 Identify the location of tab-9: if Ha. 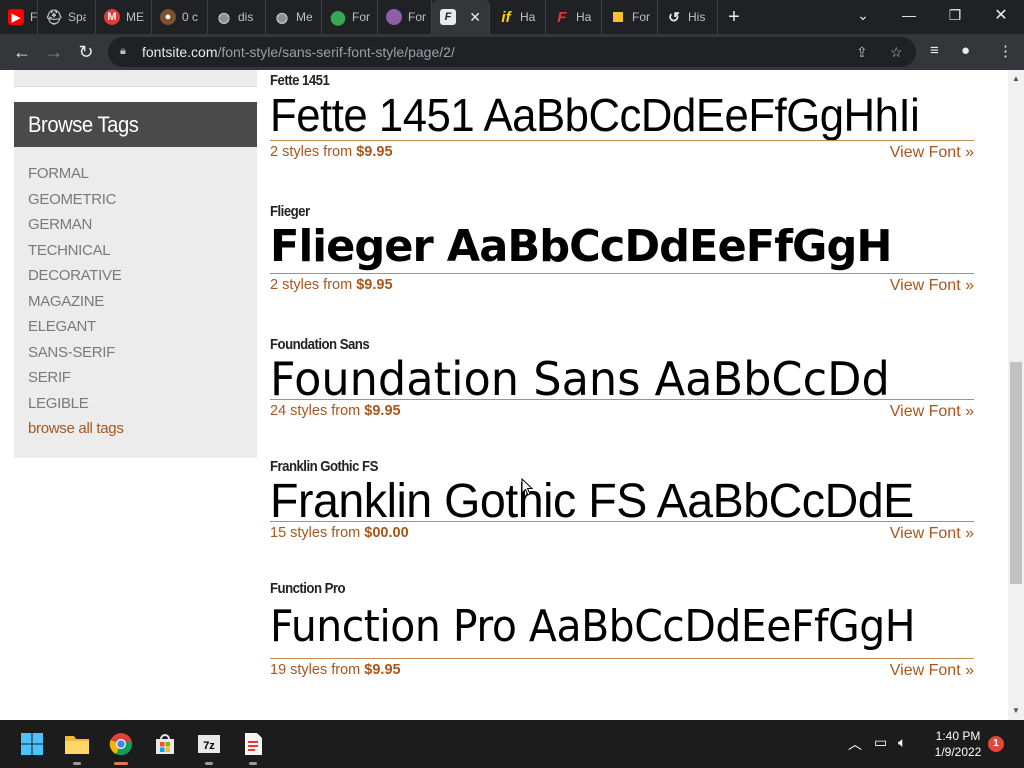
(518, 17).